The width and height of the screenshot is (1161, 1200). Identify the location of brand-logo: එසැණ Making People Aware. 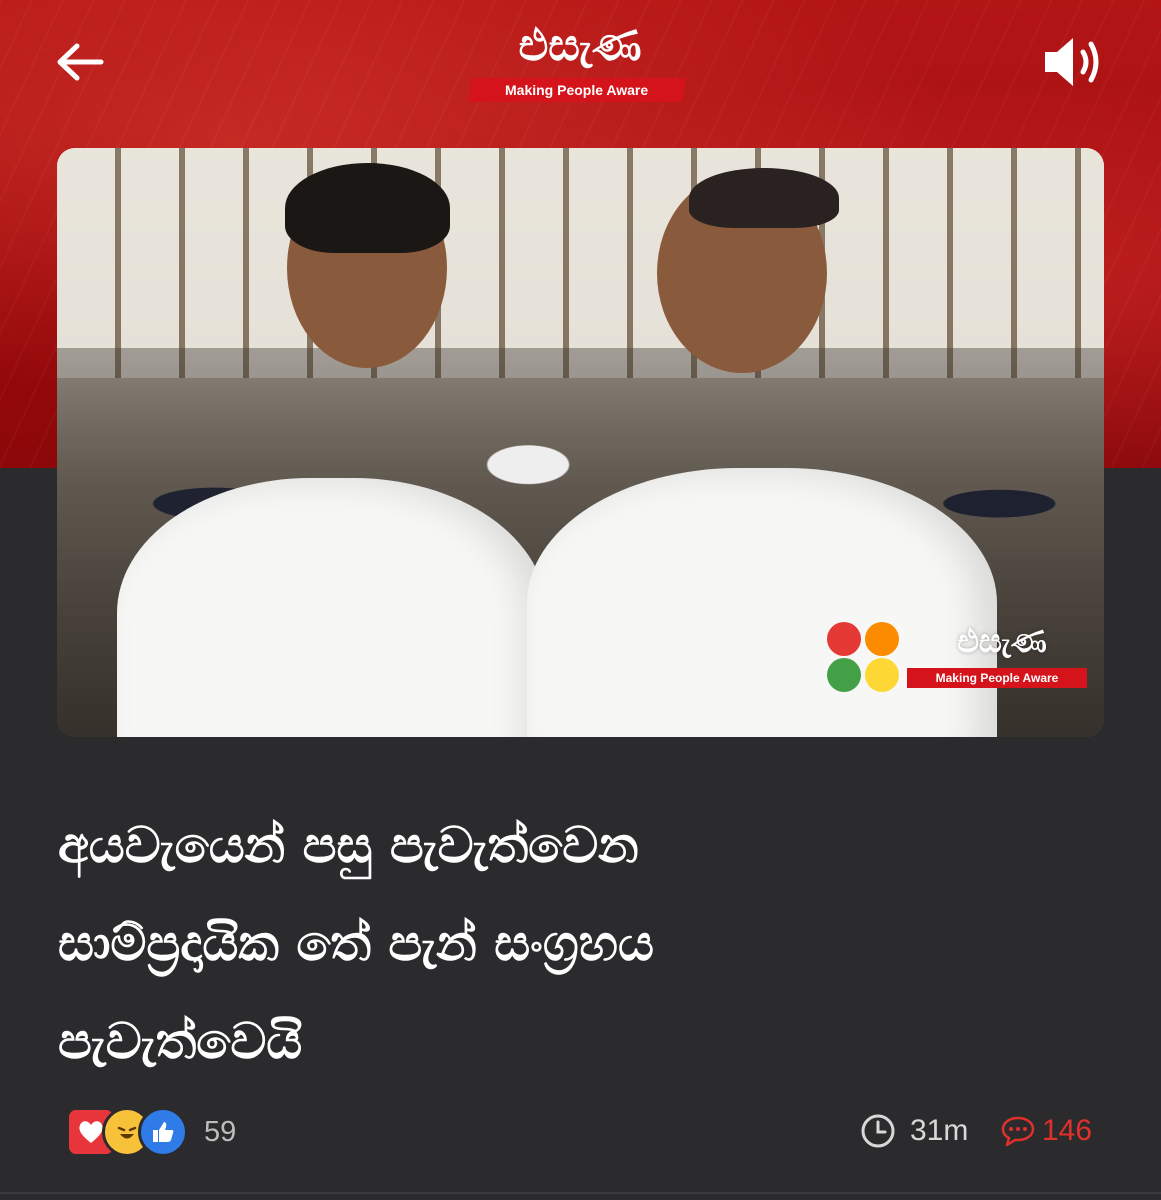
(581, 60).